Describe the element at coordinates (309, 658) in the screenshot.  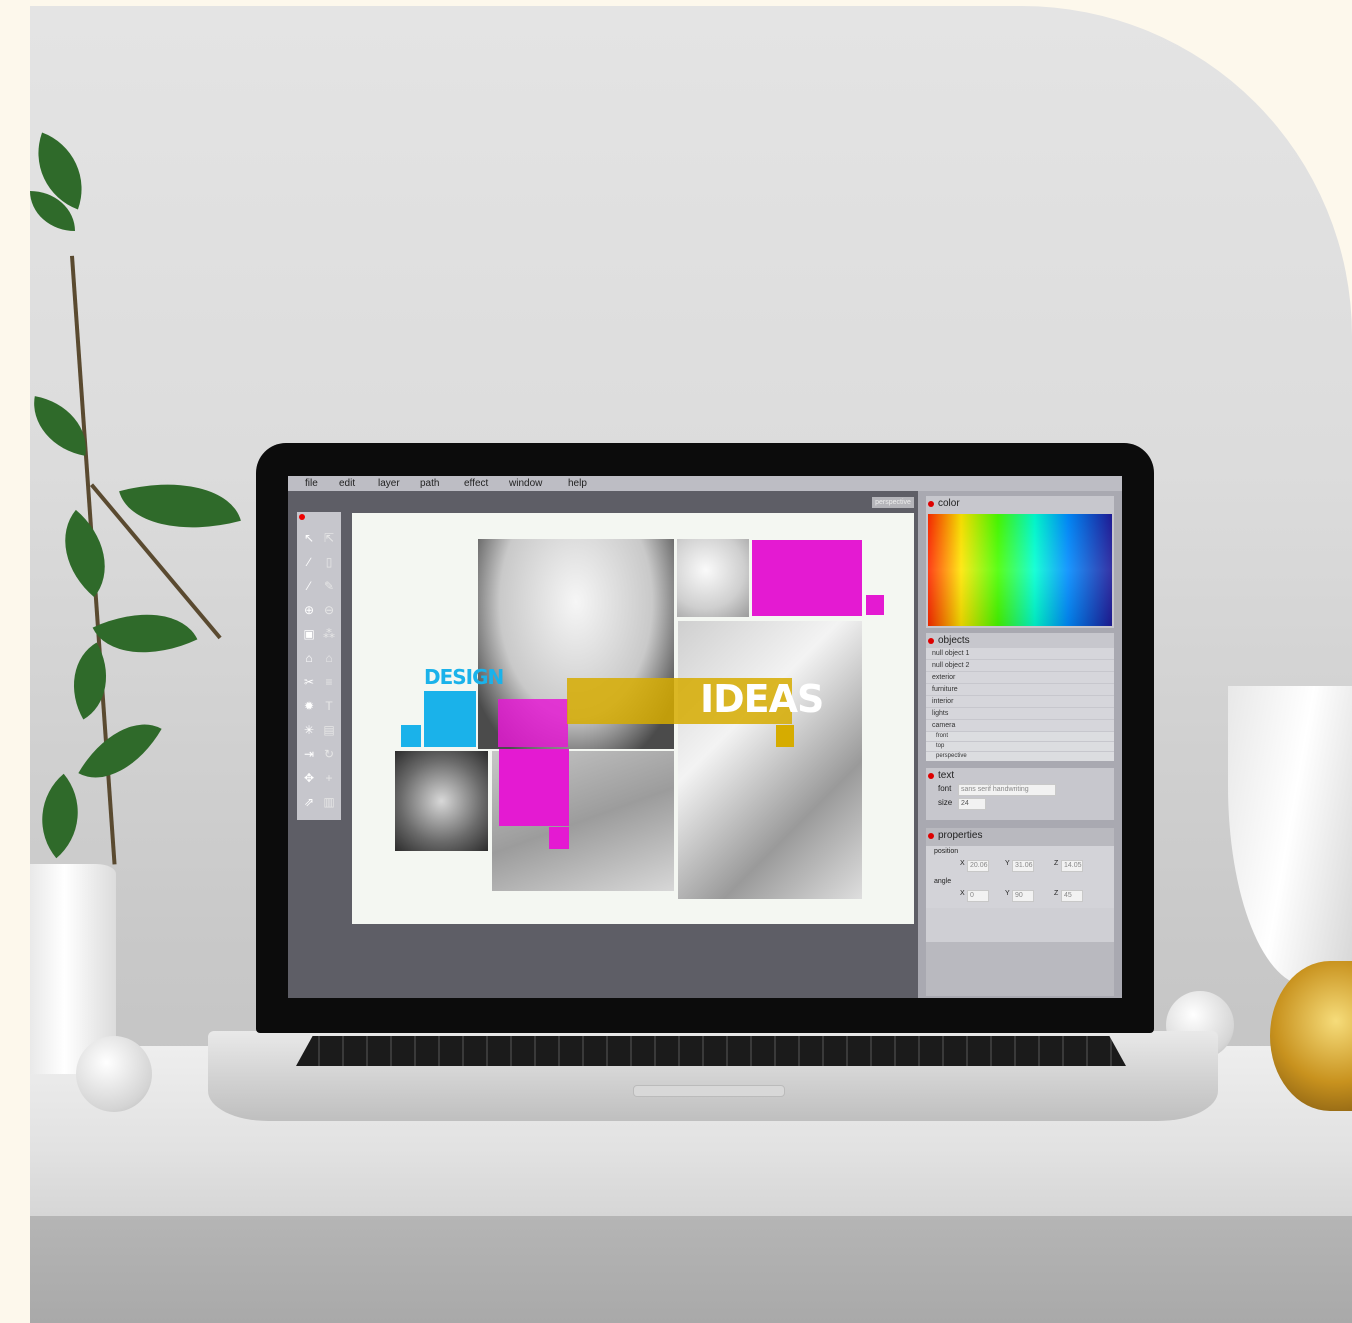
I see `home-icon: ⌂` at that location.